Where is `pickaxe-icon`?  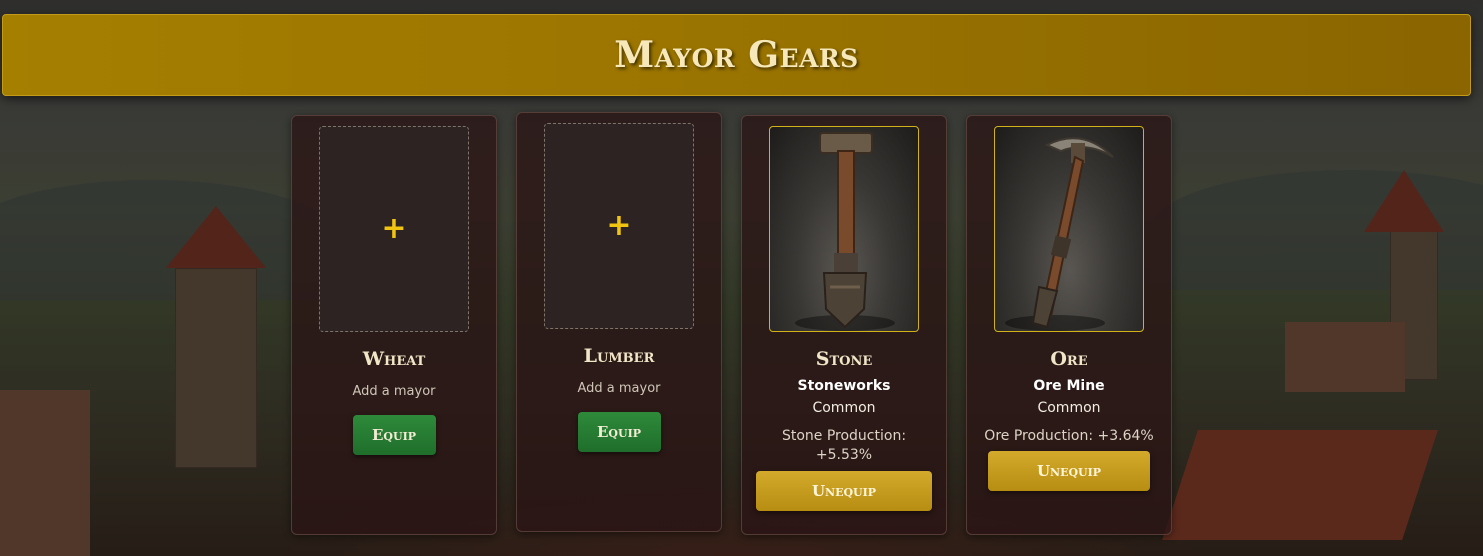
pickaxe-icon is located at coordinates (1059, 234).